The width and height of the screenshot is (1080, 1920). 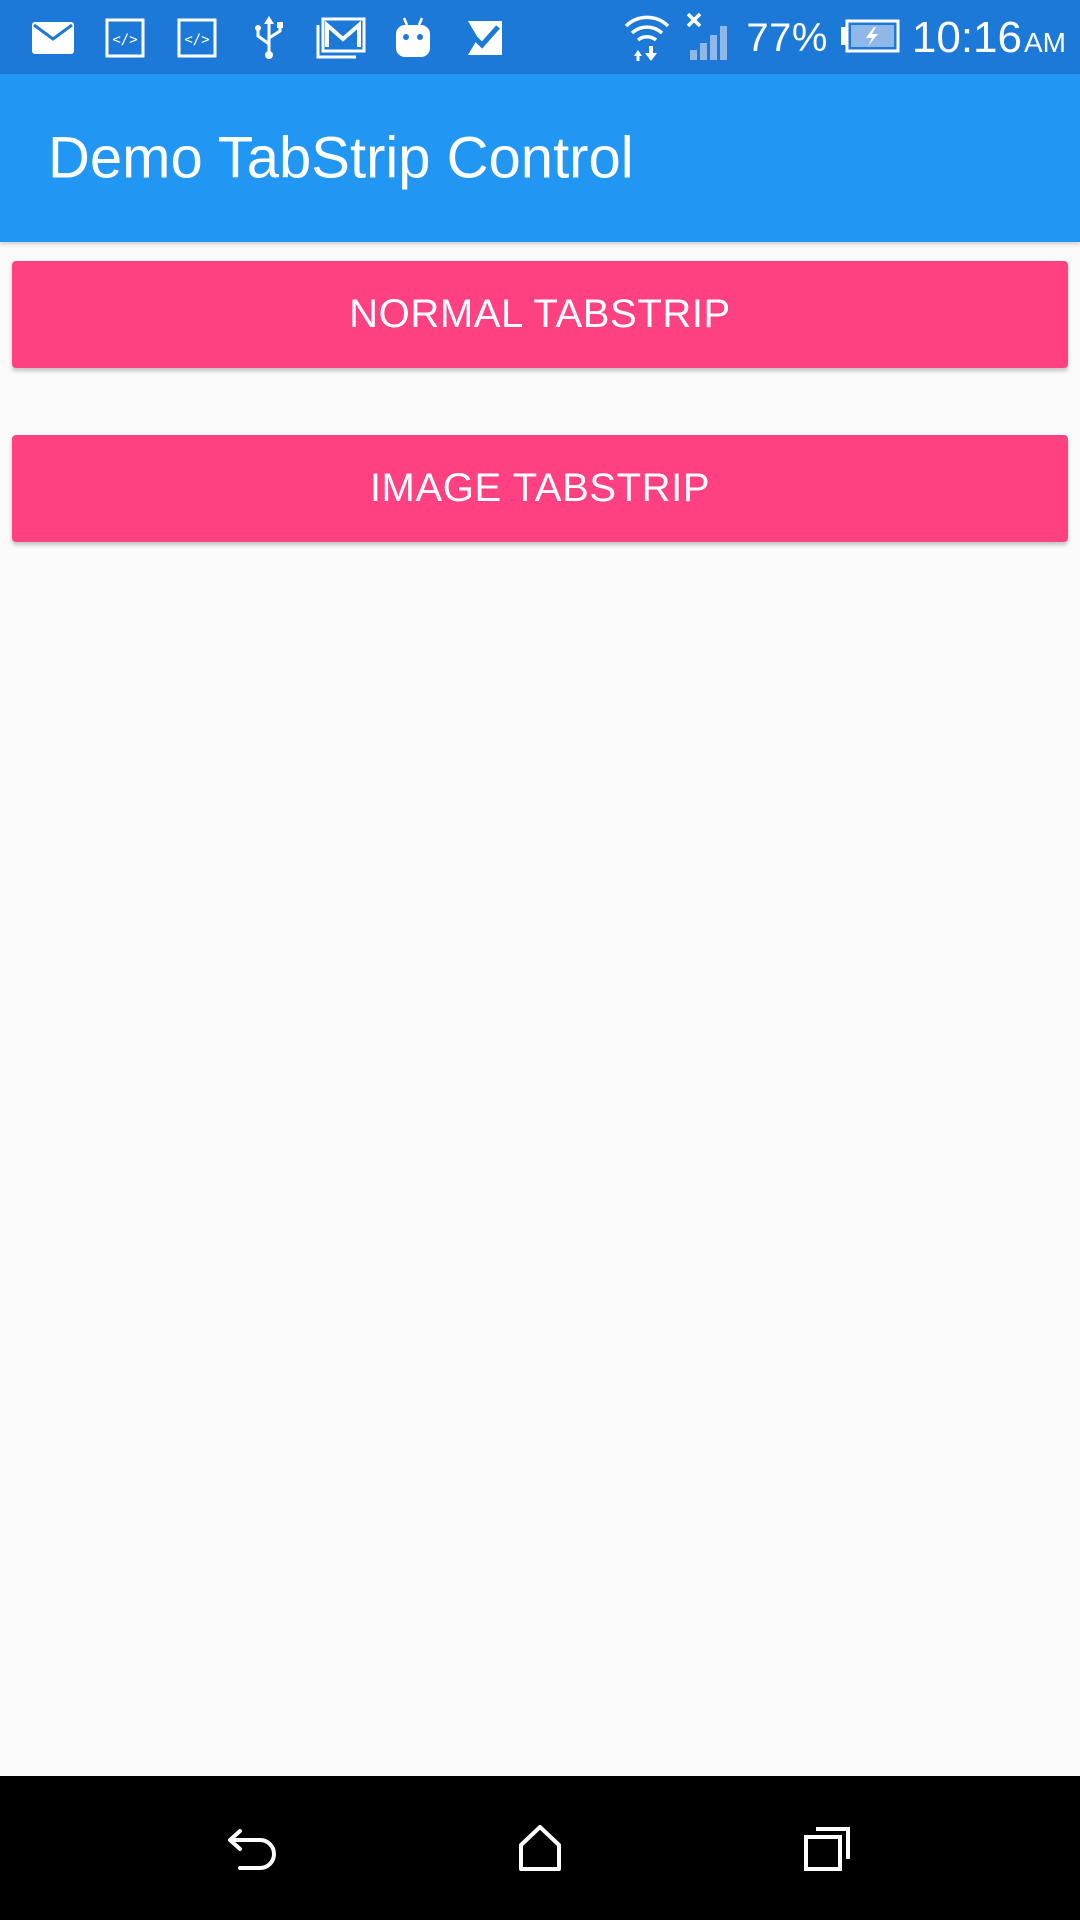 I want to click on android-icon, so click(x=413, y=38).